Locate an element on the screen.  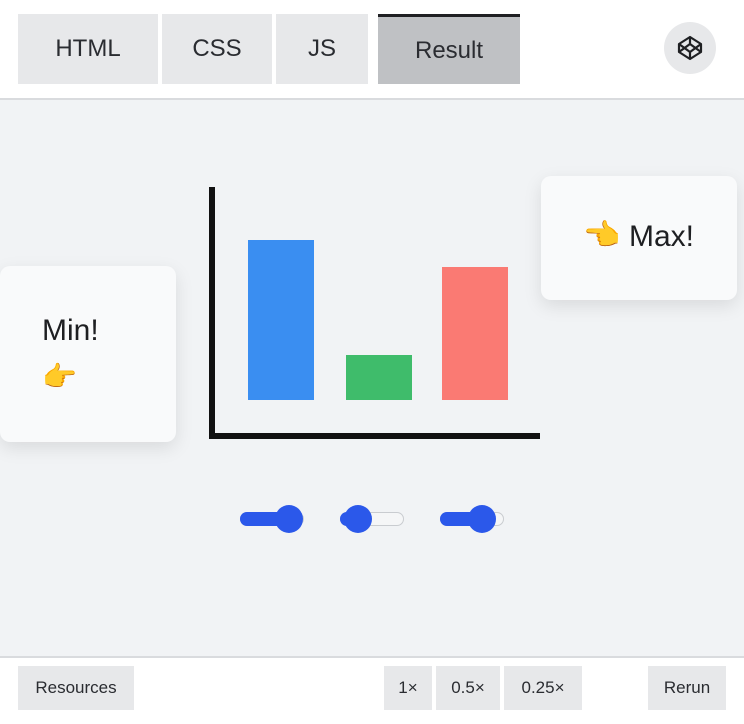
min-card: Min! 👉 is located at coordinates (88, 354).